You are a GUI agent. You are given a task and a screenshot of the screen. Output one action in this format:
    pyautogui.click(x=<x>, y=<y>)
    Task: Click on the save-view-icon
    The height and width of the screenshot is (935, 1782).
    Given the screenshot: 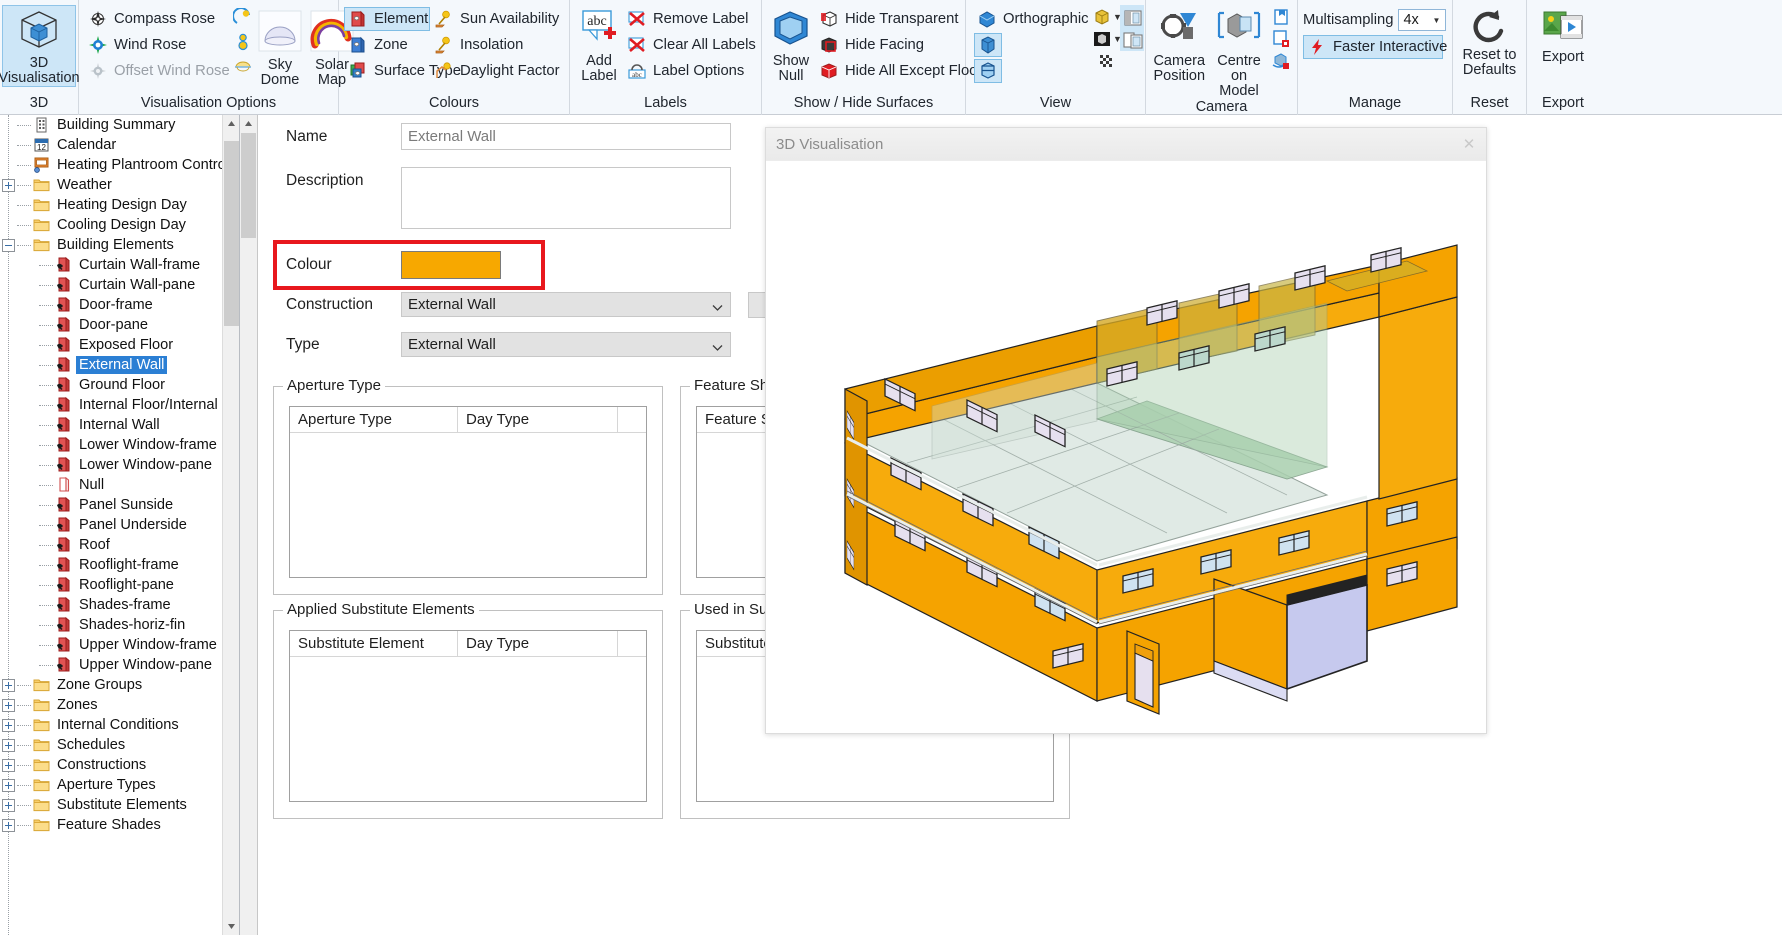 What is the action you would take?
    pyautogui.click(x=1281, y=17)
    